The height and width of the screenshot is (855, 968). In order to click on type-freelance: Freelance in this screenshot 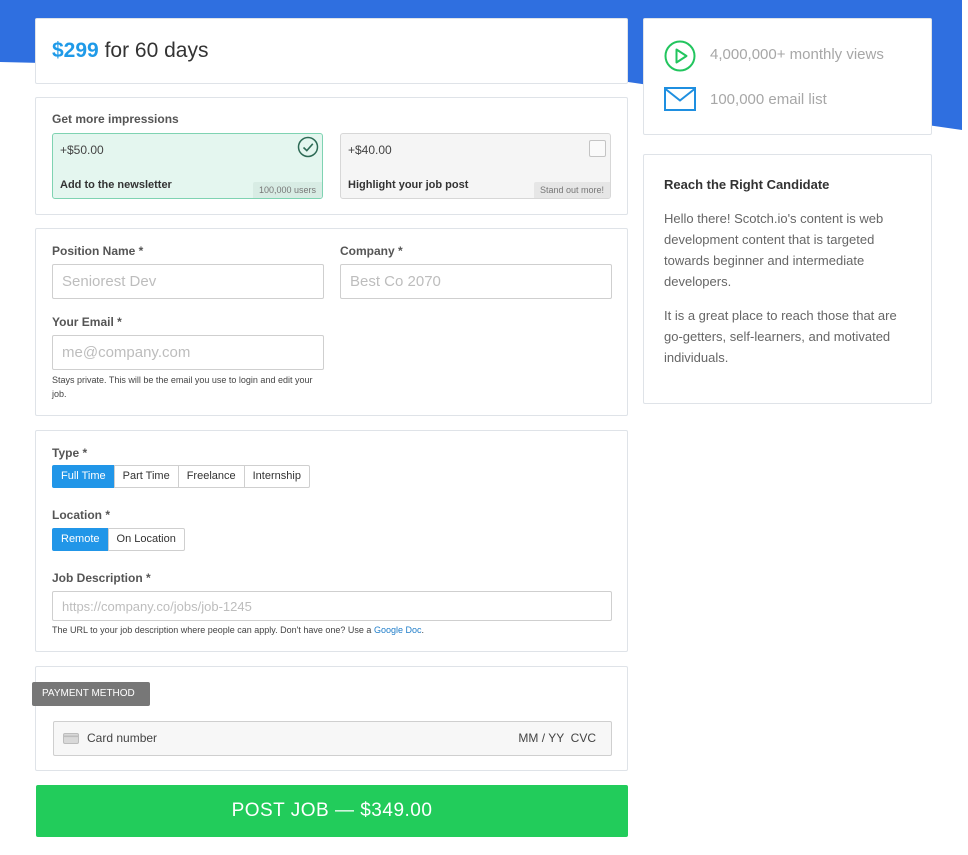, I will do `click(211, 476)`.